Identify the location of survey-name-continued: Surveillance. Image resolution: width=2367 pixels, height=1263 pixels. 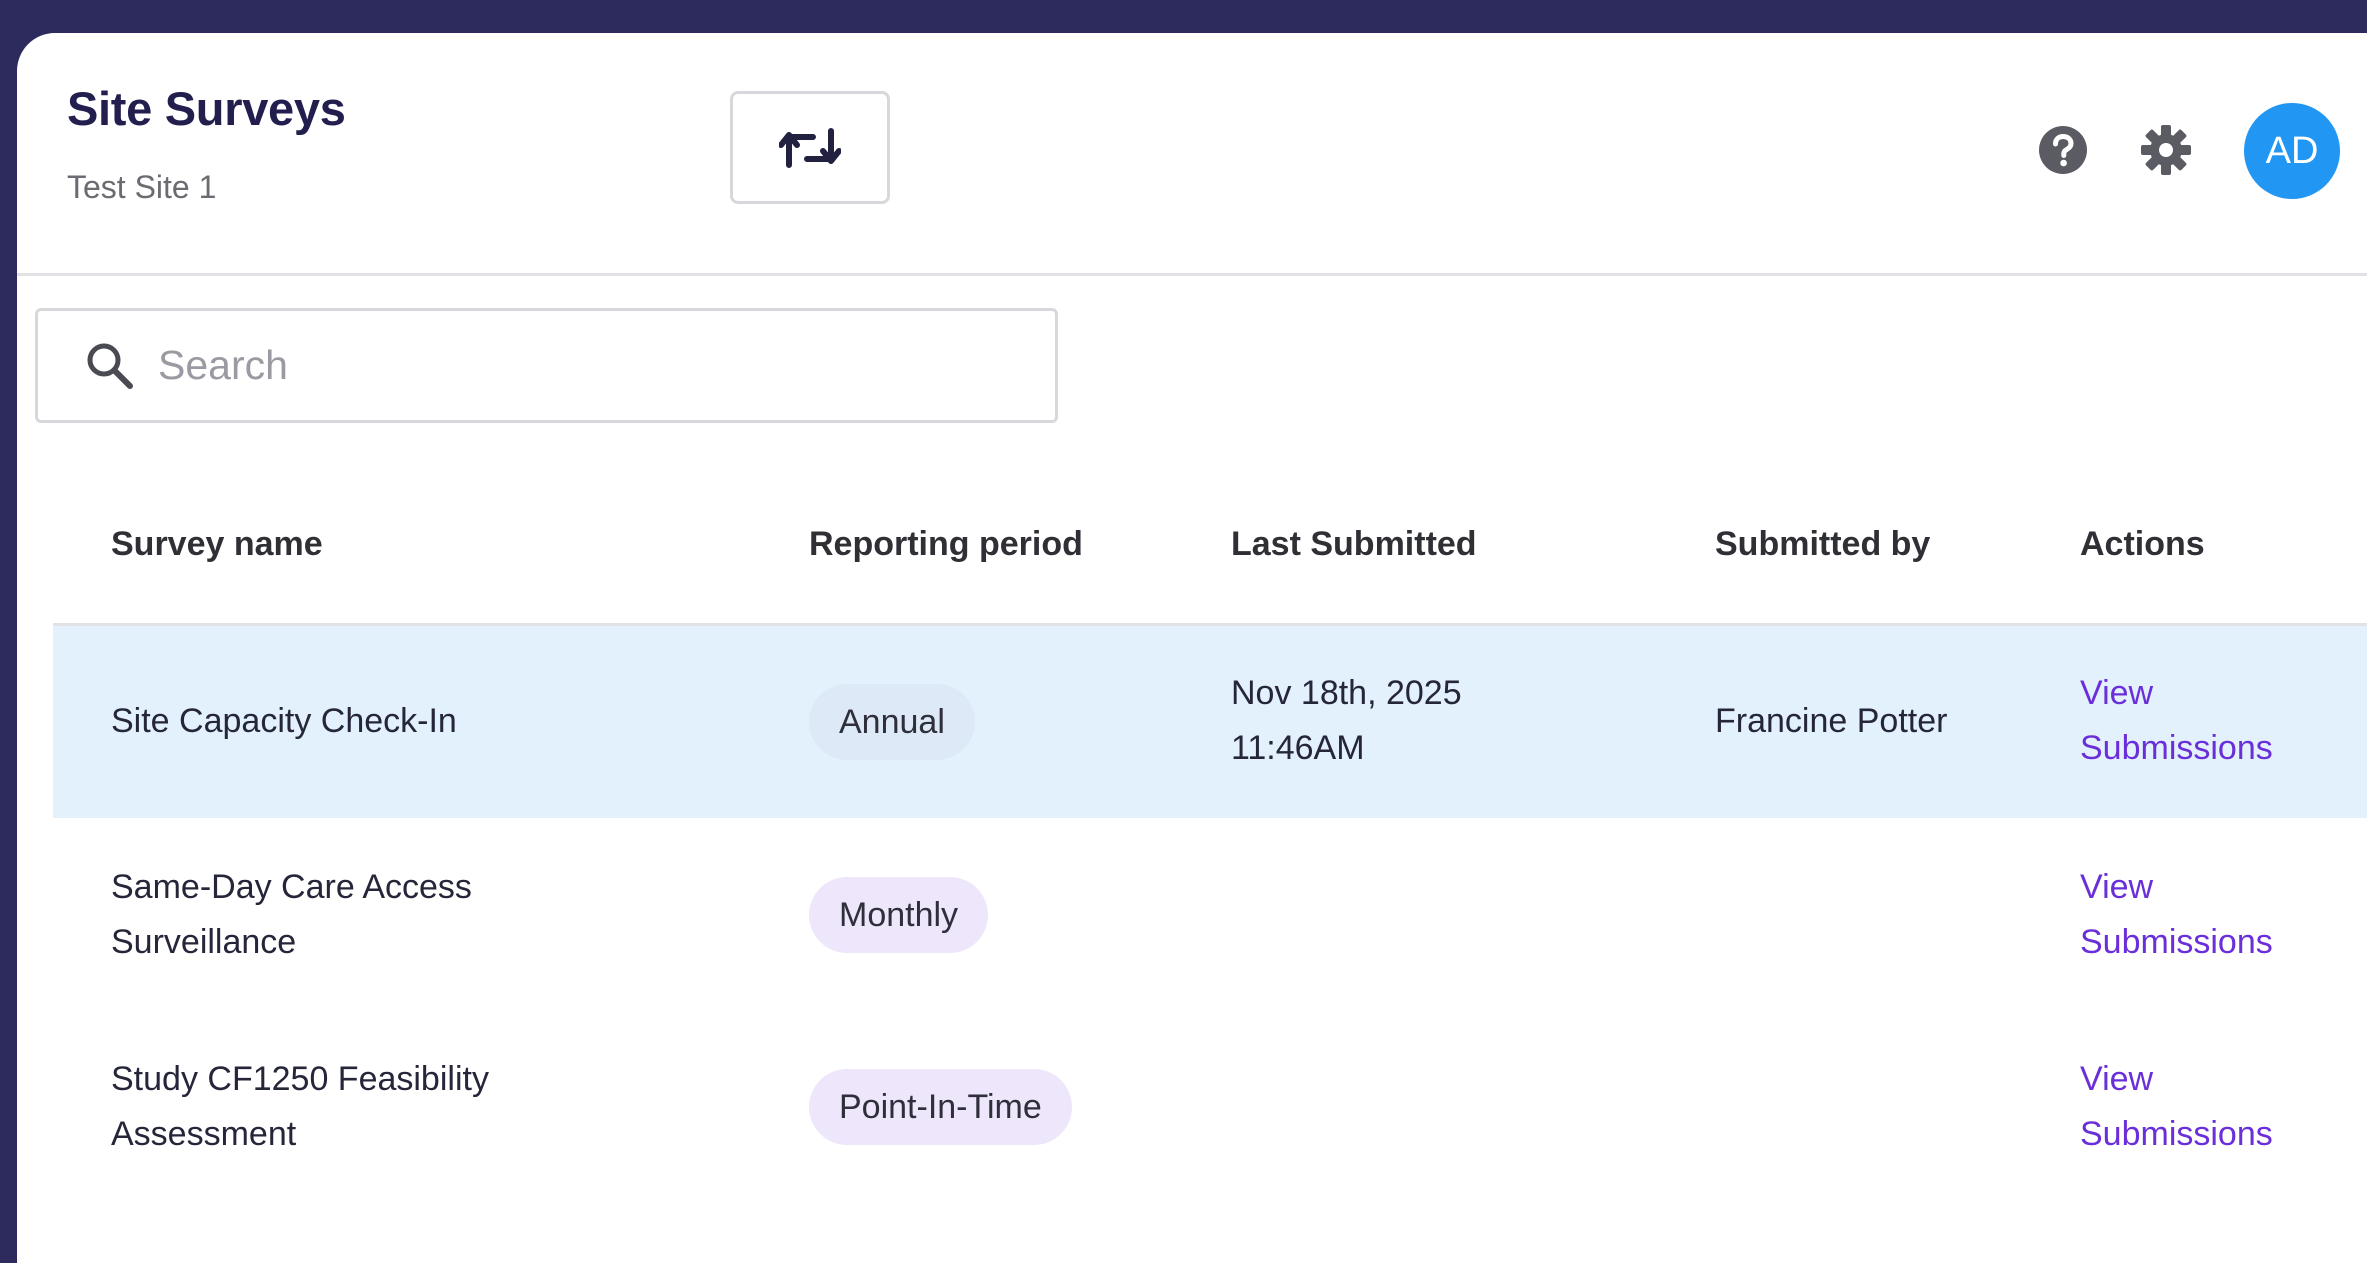
(204, 942).